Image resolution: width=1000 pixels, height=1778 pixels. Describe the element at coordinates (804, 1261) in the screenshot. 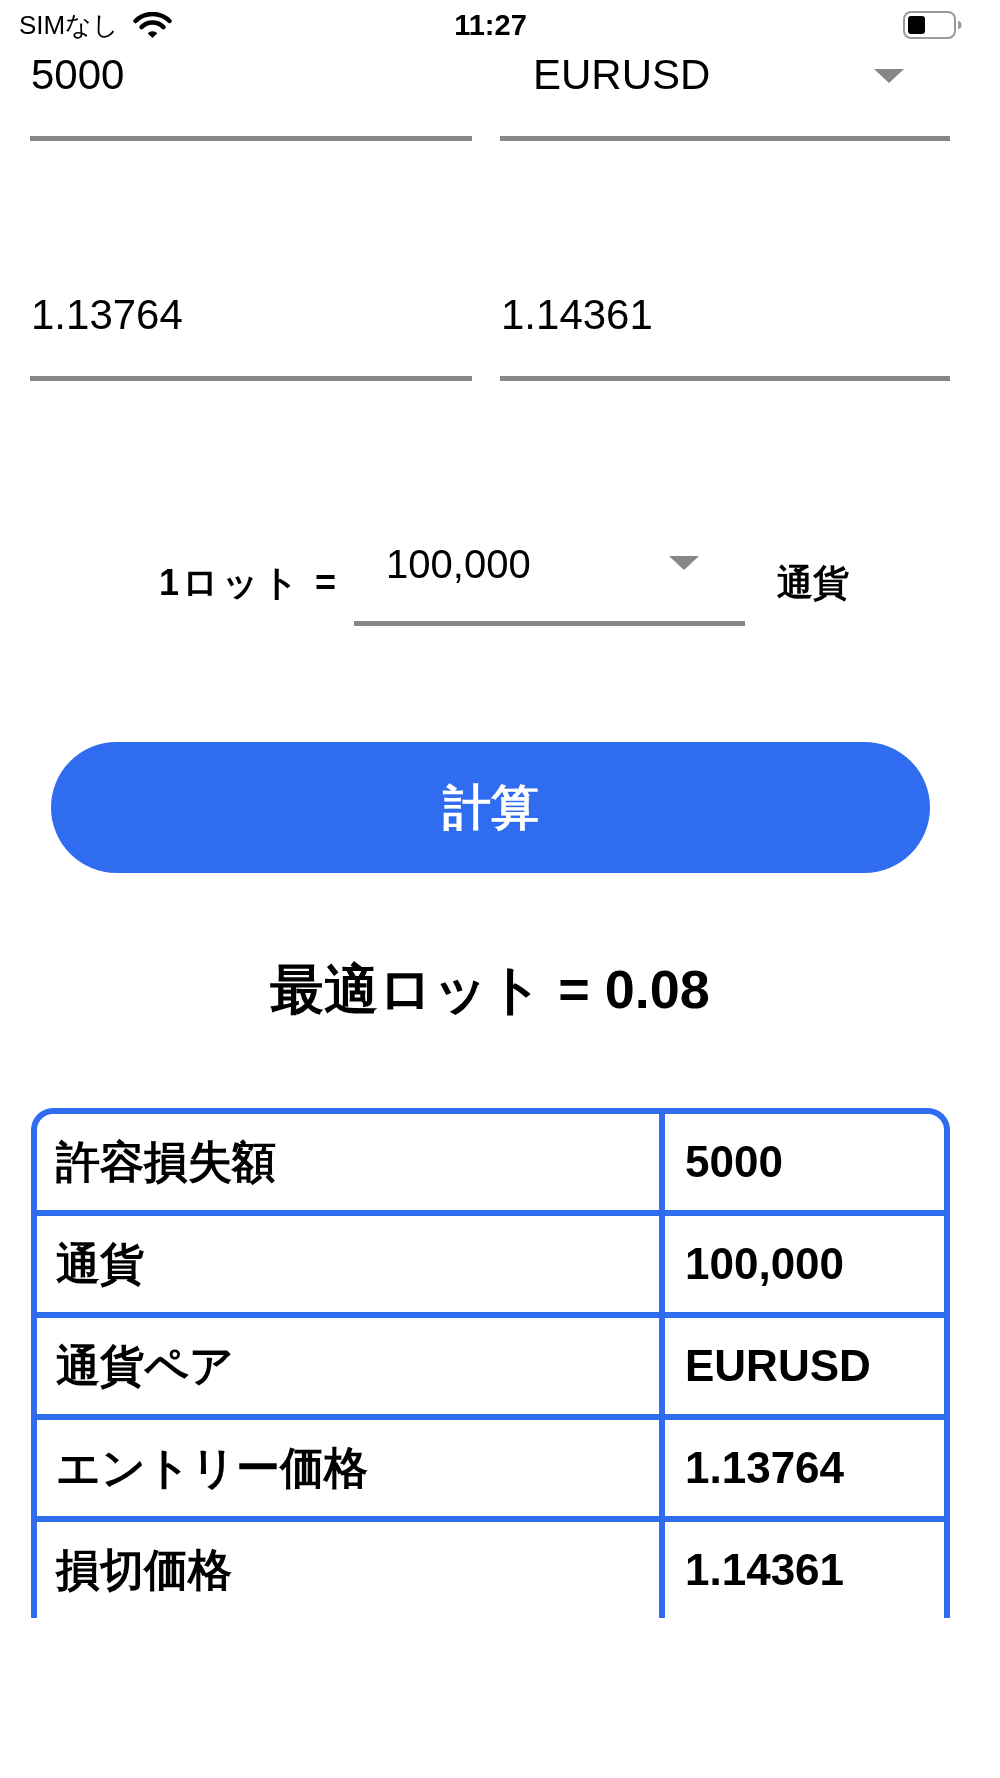

I see `table-cell: 100,000` at that location.